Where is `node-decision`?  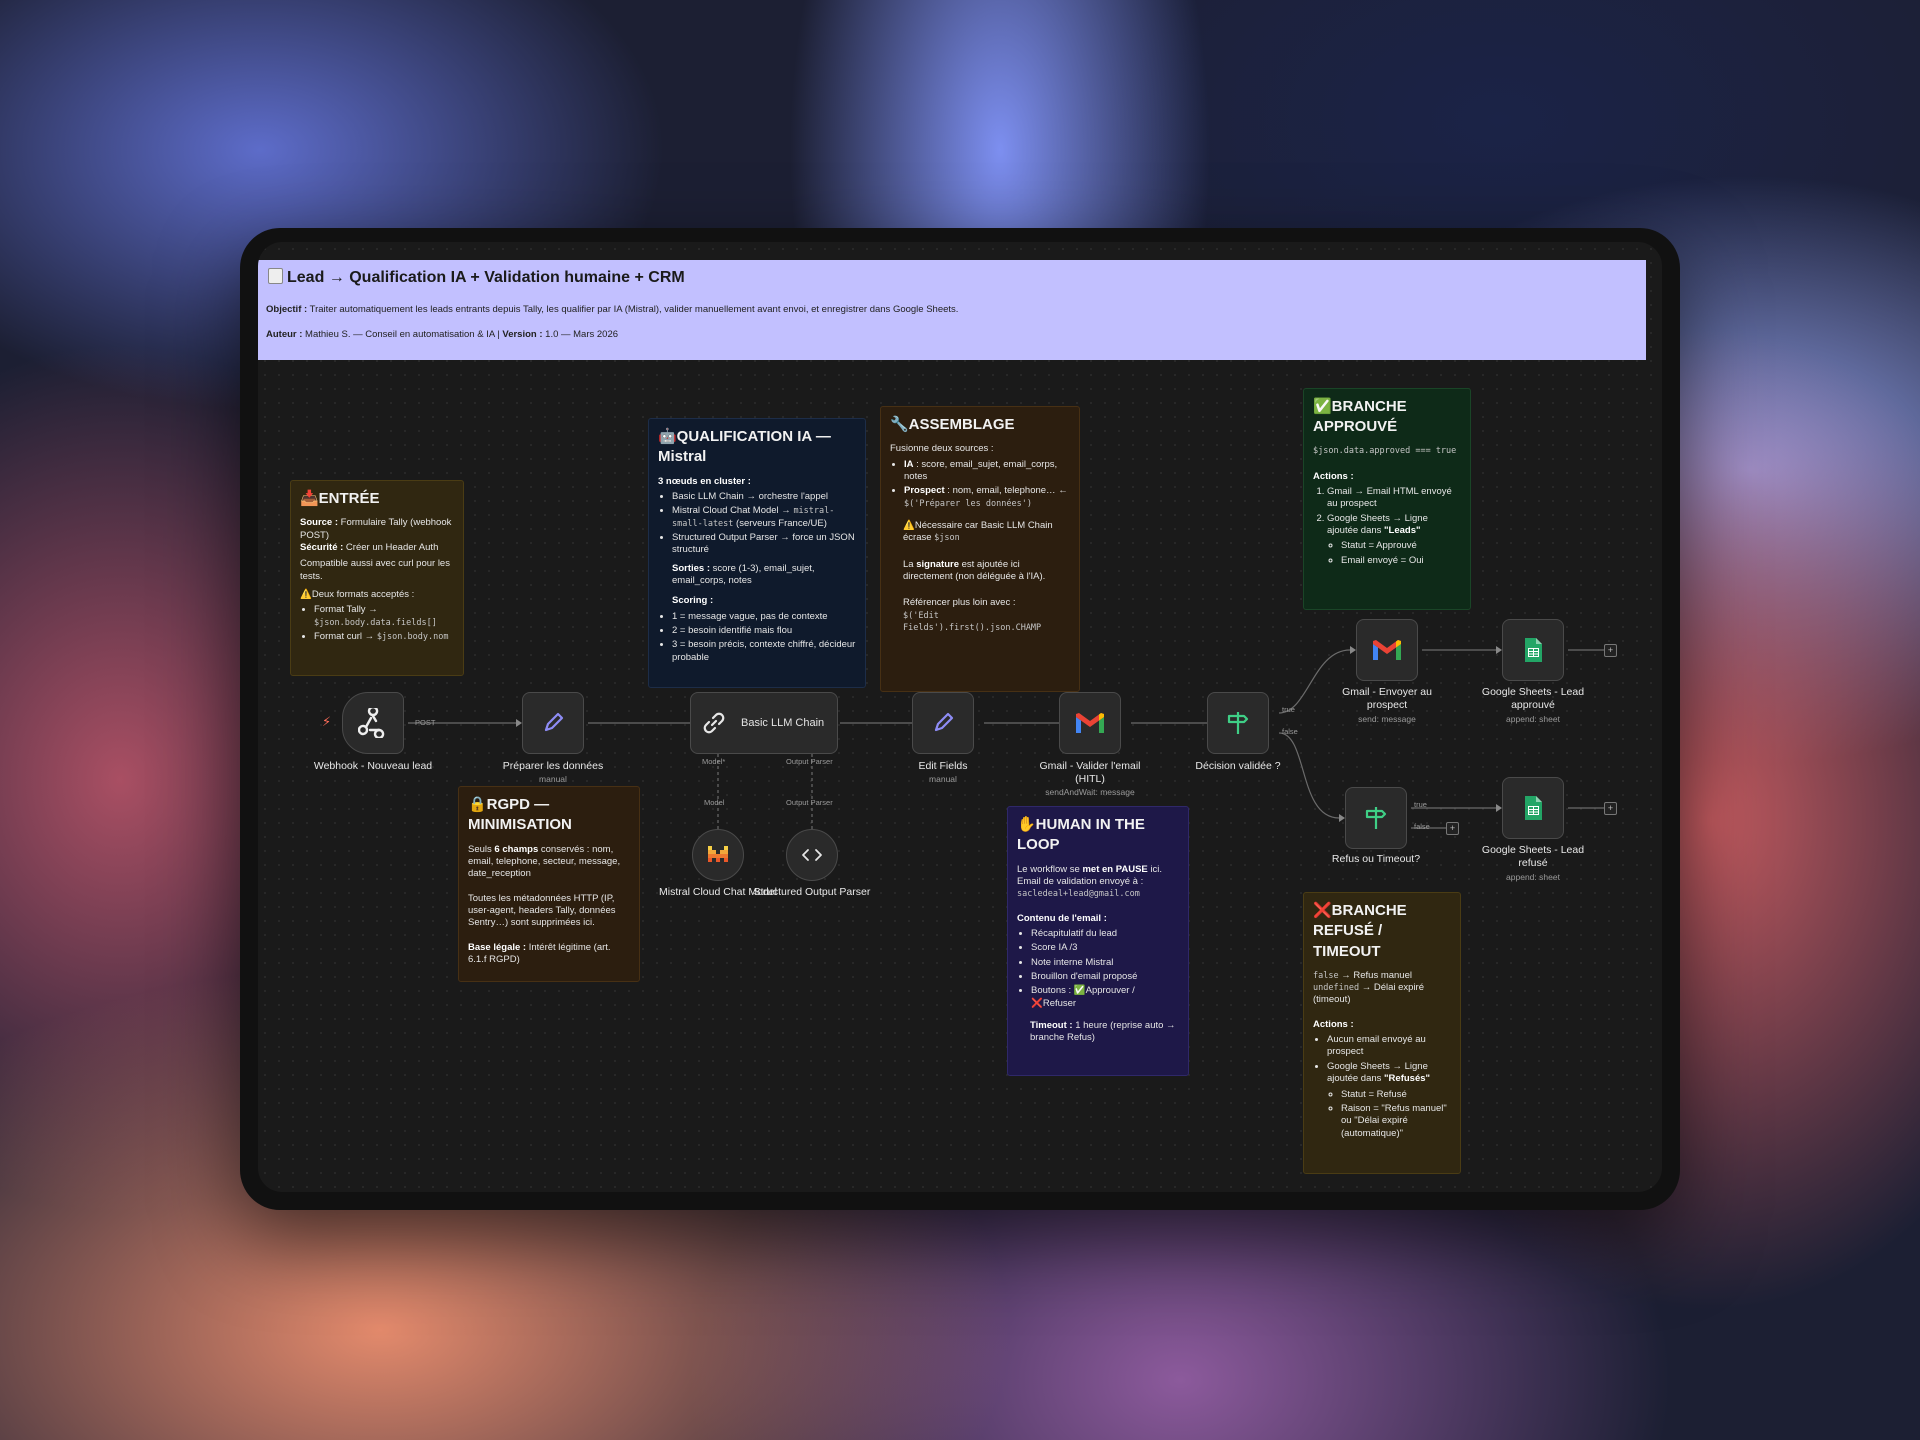 node-decision is located at coordinates (1238, 723).